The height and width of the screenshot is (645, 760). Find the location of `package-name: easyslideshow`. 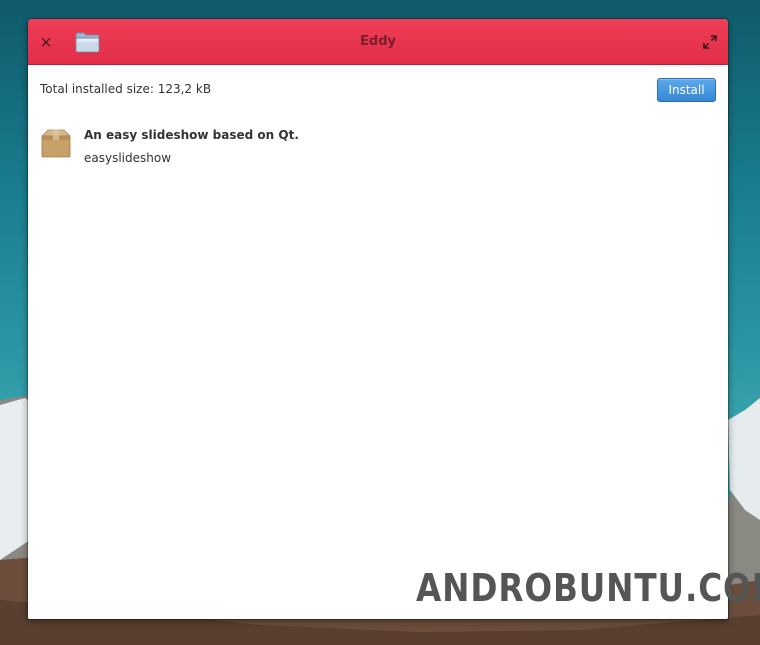

package-name: easyslideshow is located at coordinates (128, 158).